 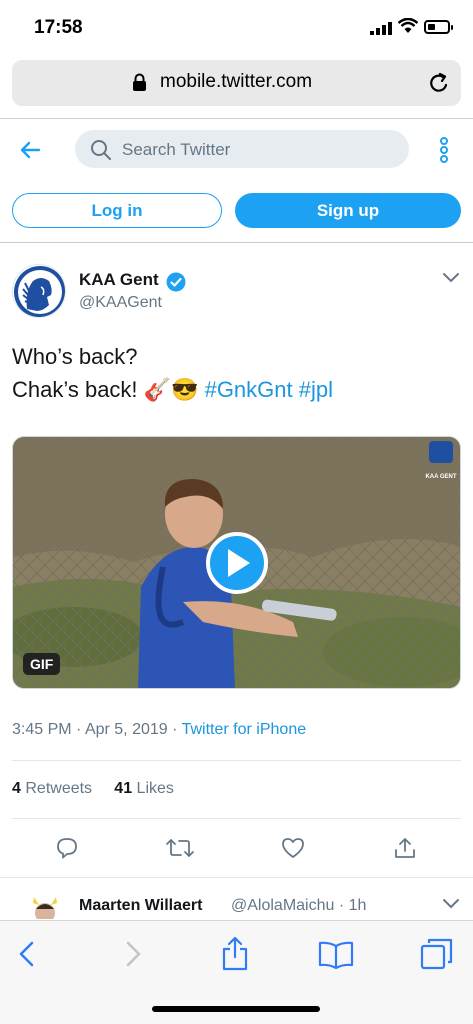 What do you see at coordinates (78, 389) in the screenshot?
I see `tweet-line-2-text: Chak’s back!` at bounding box center [78, 389].